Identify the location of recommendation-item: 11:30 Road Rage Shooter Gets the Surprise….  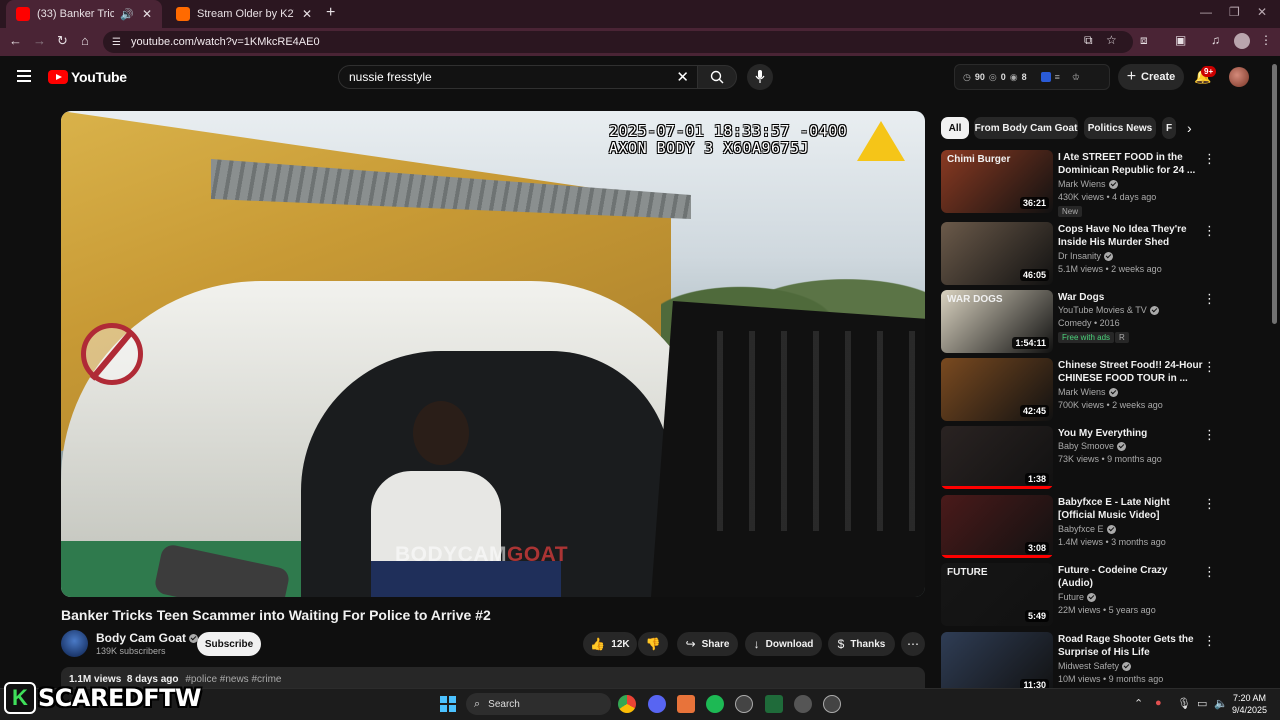
(1086, 664).